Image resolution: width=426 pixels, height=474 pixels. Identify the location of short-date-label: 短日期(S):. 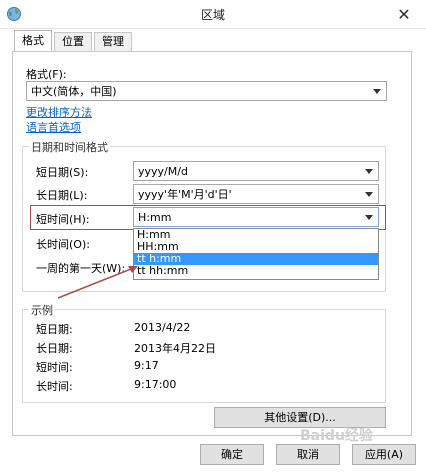
(62, 172).